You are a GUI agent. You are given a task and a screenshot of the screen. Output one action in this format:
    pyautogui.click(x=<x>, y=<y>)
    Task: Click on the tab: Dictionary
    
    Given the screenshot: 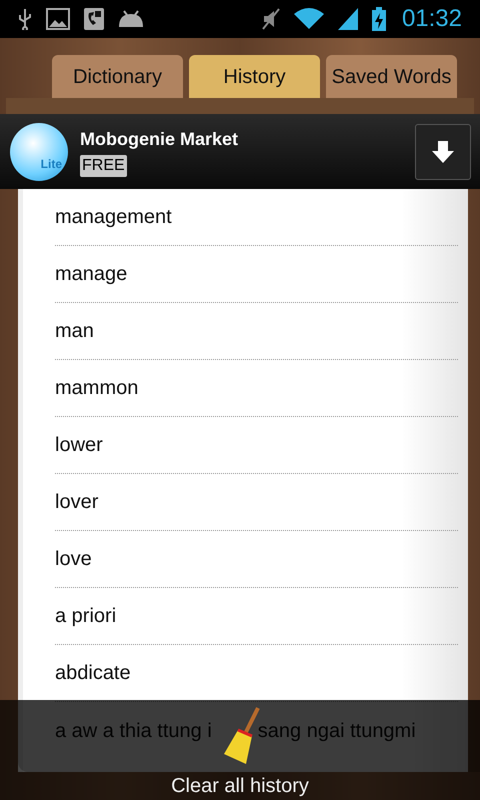 What is the action you would take?
    pyautogui.click(x=117, y=76)
    